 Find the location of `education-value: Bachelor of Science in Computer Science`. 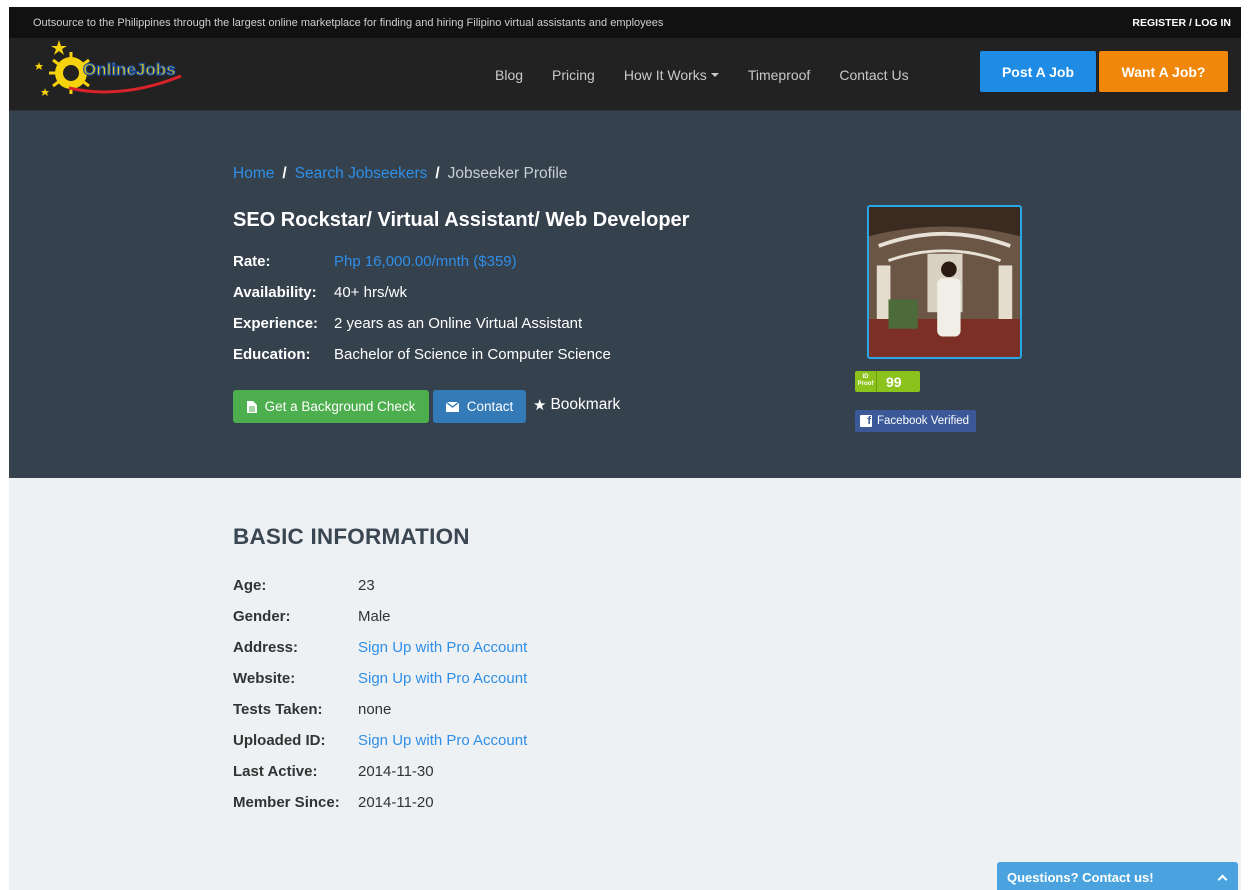

education-value: Bachelor of Science in Computer Science is located at coordinates (472, 354).